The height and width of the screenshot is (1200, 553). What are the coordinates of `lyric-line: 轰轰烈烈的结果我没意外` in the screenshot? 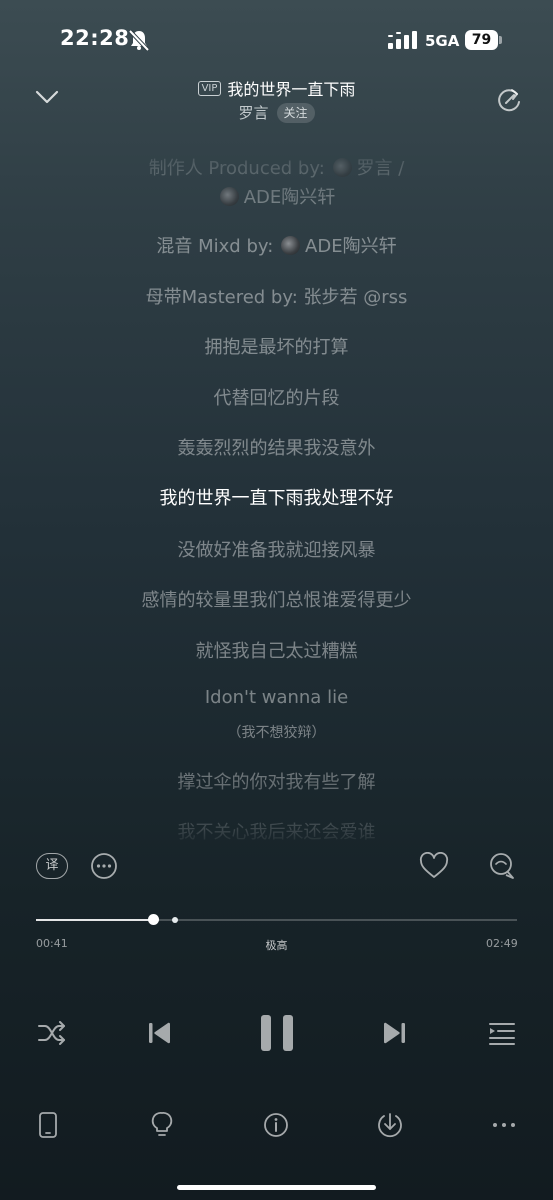 It's located at (276, 448).